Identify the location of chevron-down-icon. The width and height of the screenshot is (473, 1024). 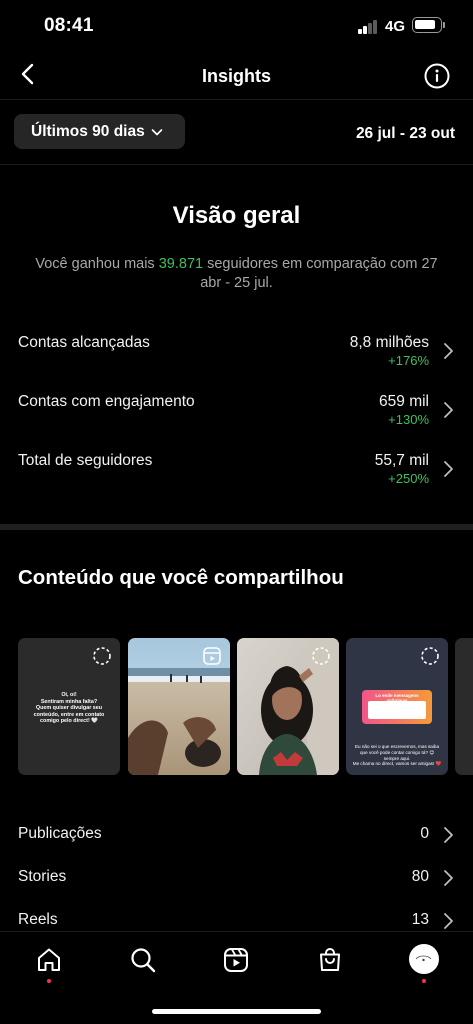
(157, 131).